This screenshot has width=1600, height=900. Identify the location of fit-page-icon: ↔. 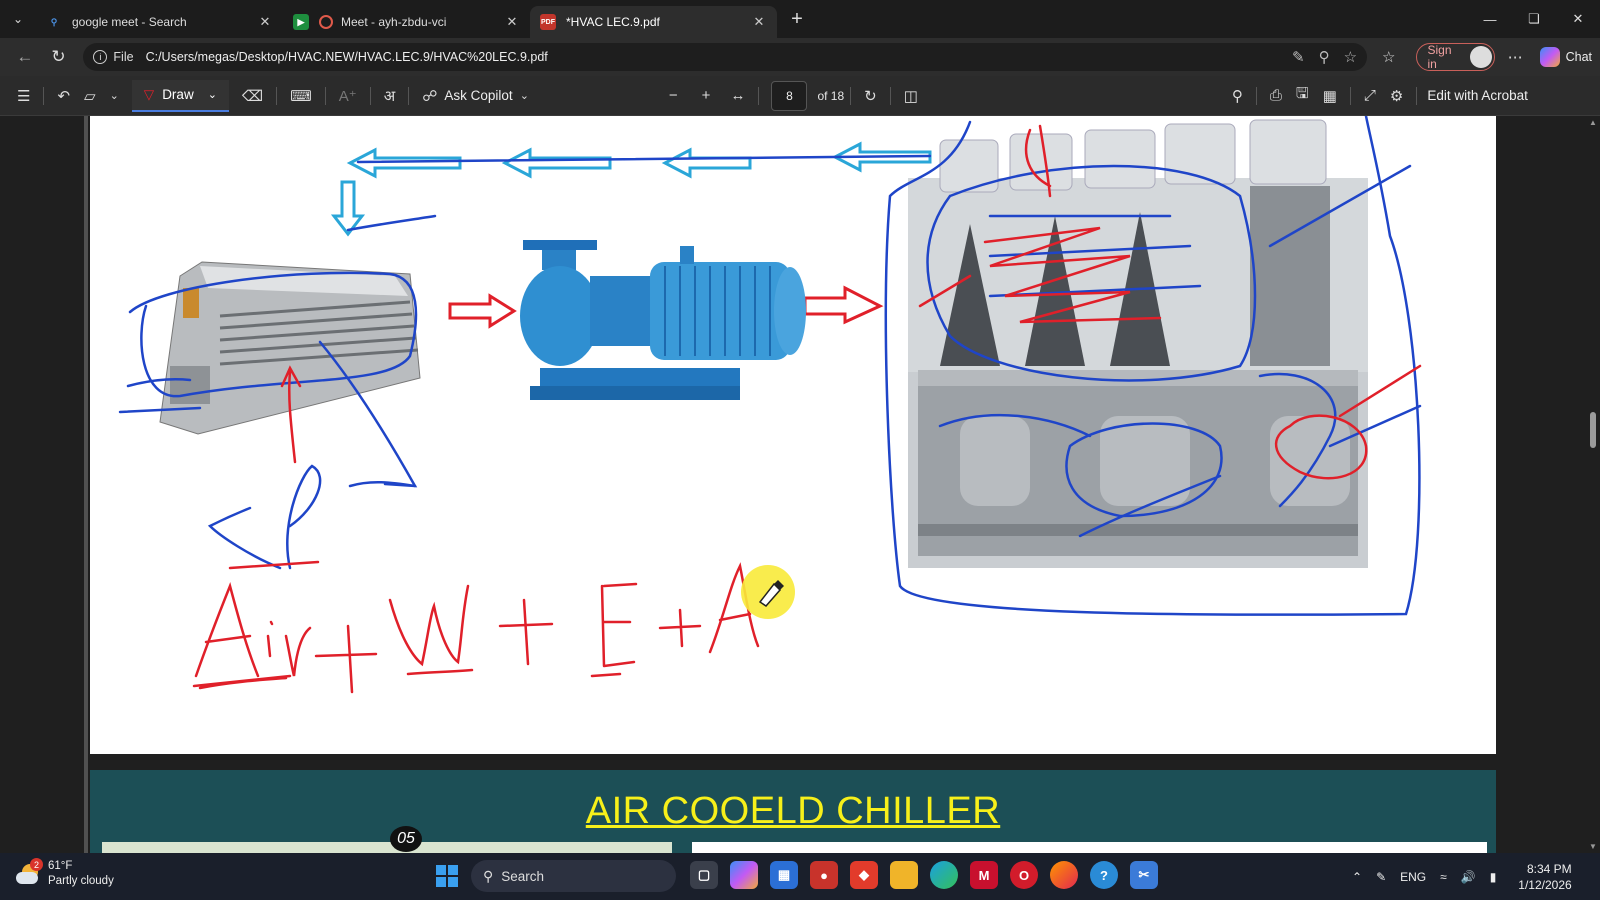
(737, 96).